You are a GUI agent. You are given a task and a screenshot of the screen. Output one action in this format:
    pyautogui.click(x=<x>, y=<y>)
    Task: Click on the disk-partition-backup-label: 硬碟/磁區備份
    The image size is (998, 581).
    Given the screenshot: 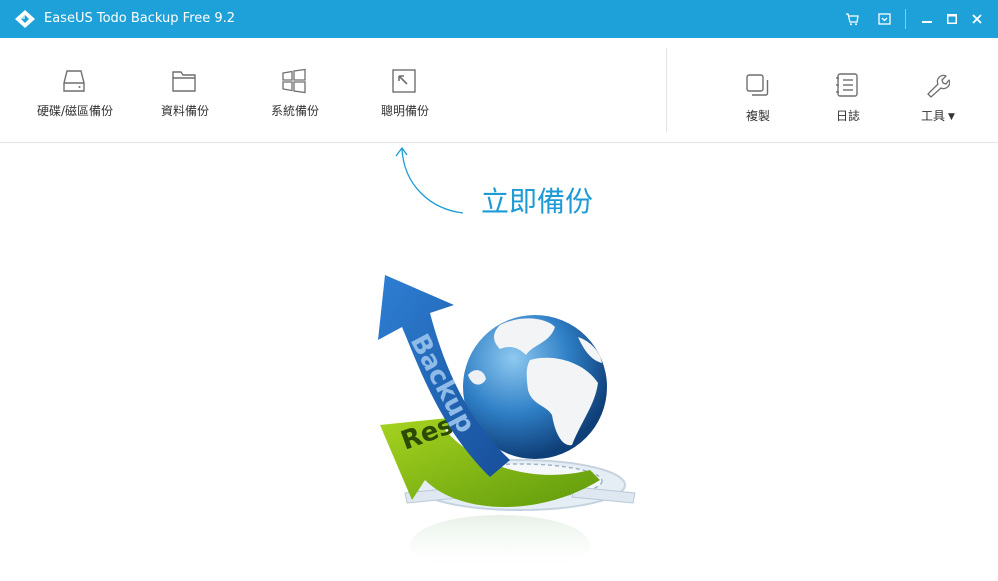 What is the action you would take?
    pyautogui.click(x=75, y=111)
    